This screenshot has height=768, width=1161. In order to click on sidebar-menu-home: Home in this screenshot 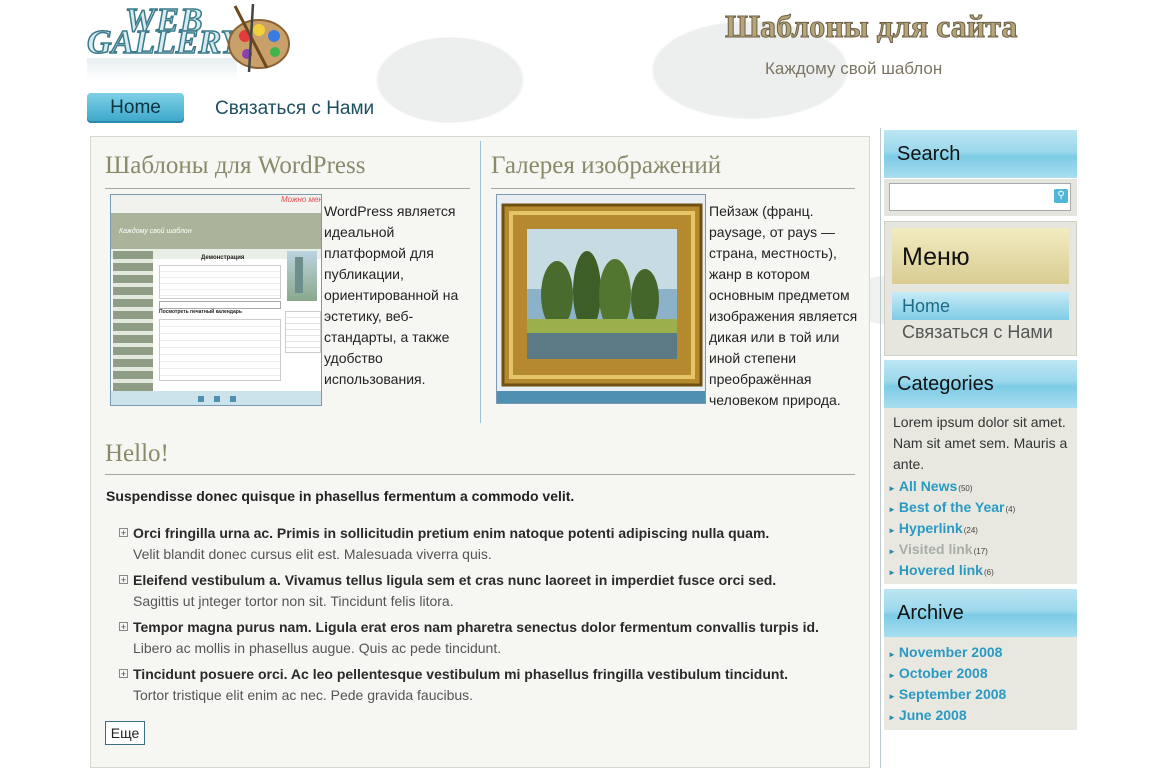, I will do `click(980, 306)`.